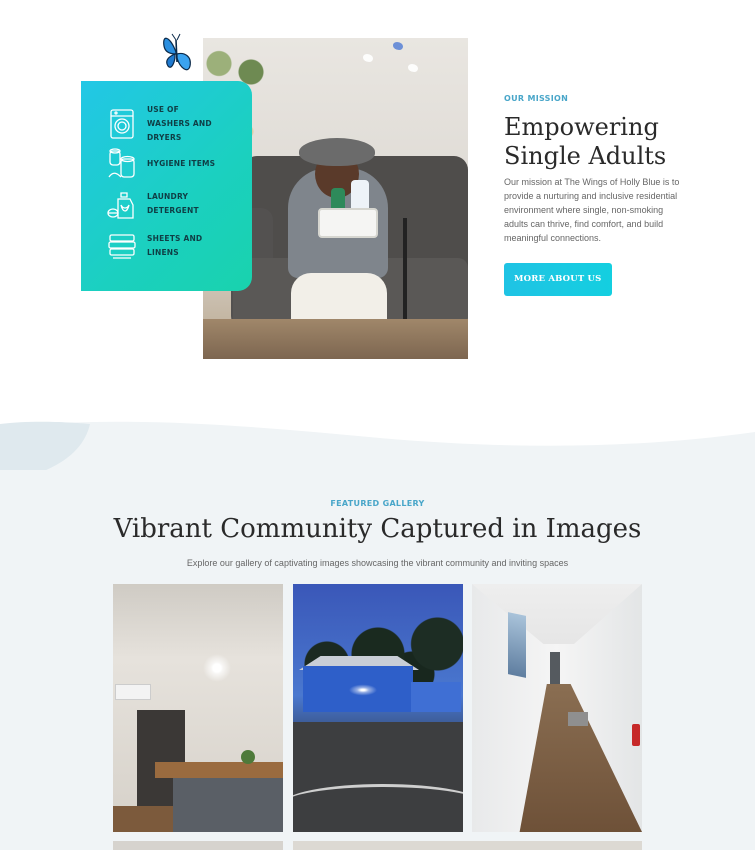 Image resolution: width=755 pixels, height=850 pixels. I want to click on mission-eyebrow: OUR MISSION, so click(536, 98).